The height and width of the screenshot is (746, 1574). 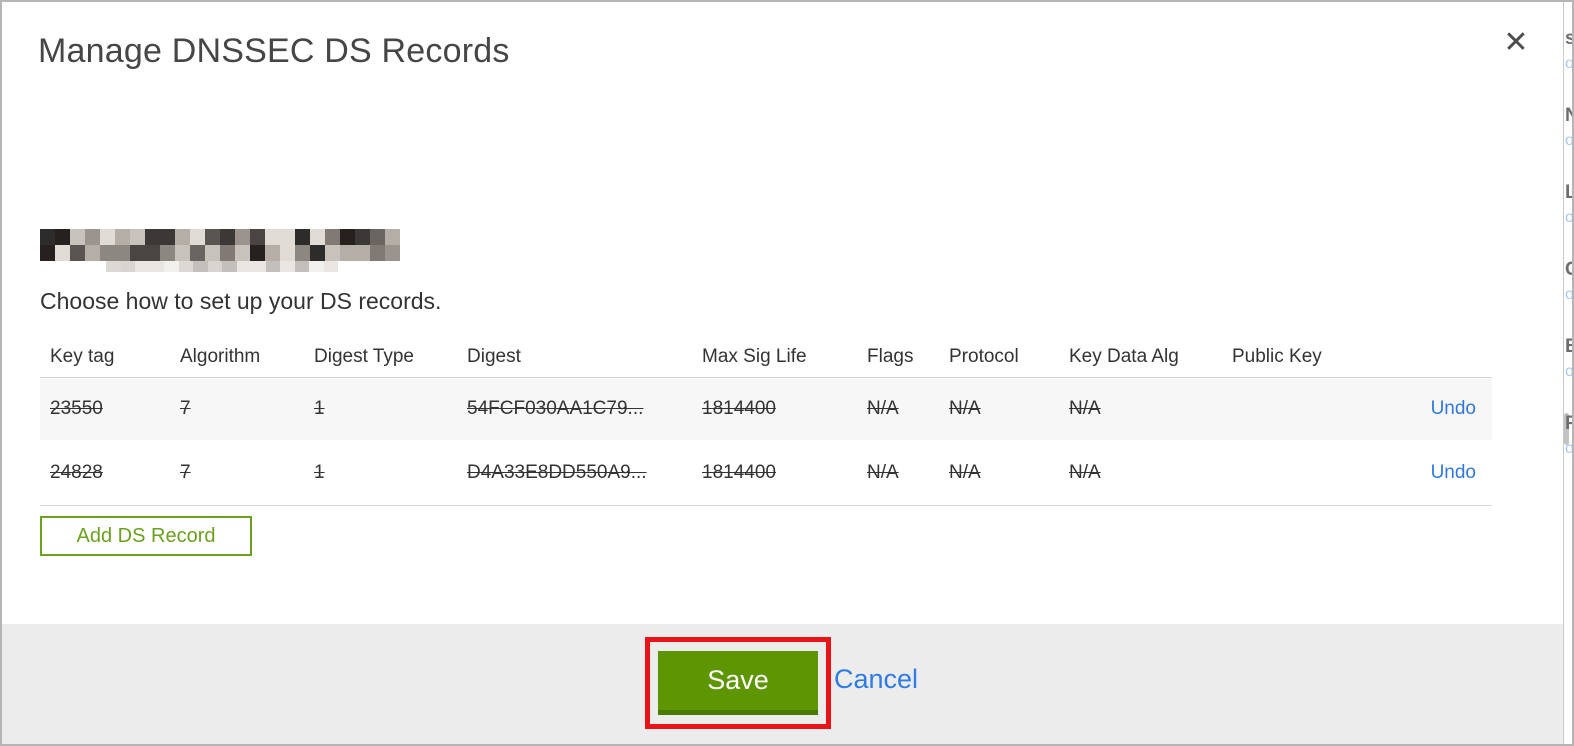 I want to click on red-highlight-annotation: Save, so click(x=738, y=683).